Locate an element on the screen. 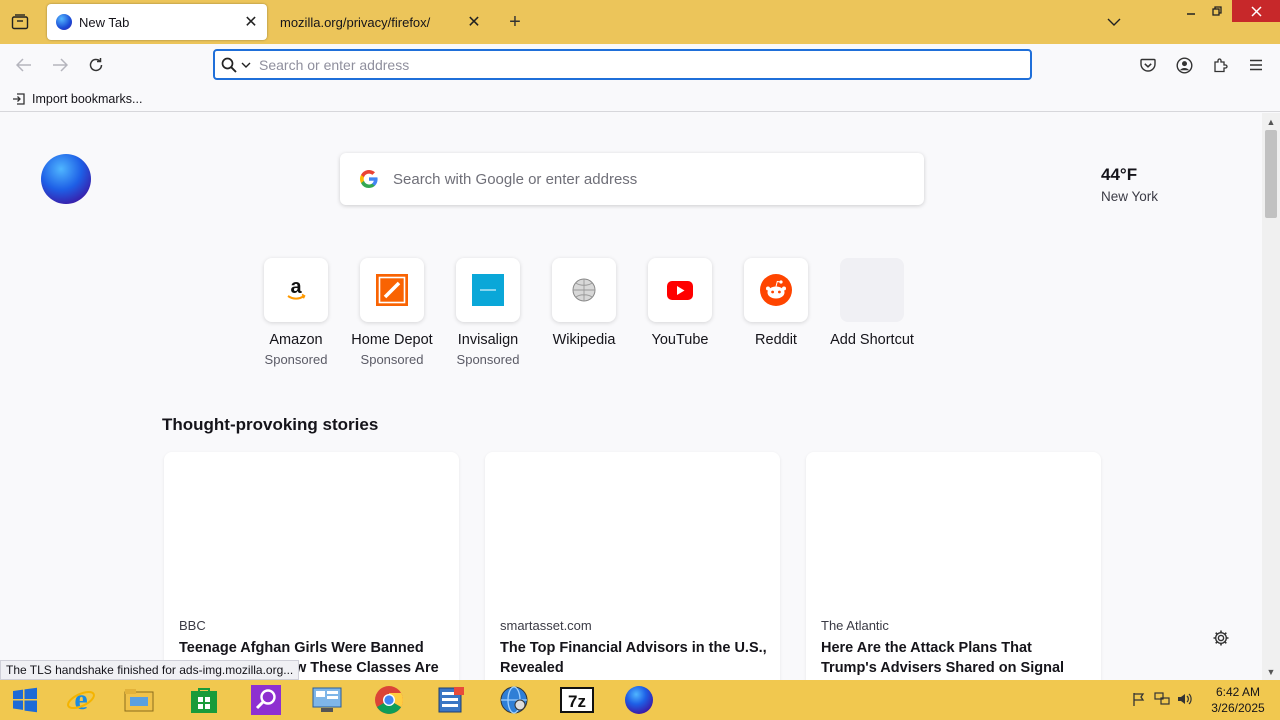  plus-icon: + is located at coordinates (515, 21).